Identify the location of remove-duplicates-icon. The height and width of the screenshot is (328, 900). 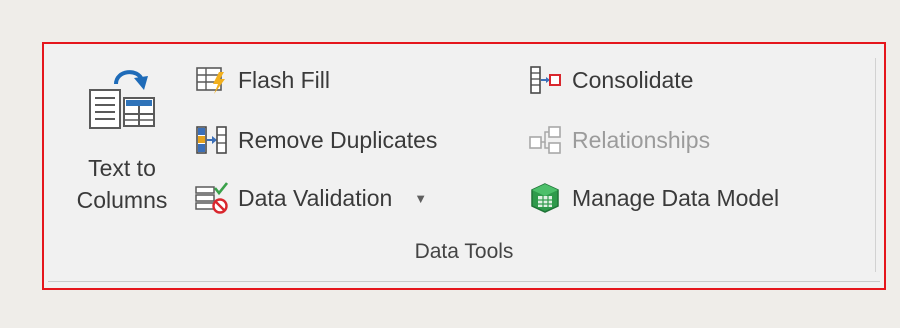
(211, 140).